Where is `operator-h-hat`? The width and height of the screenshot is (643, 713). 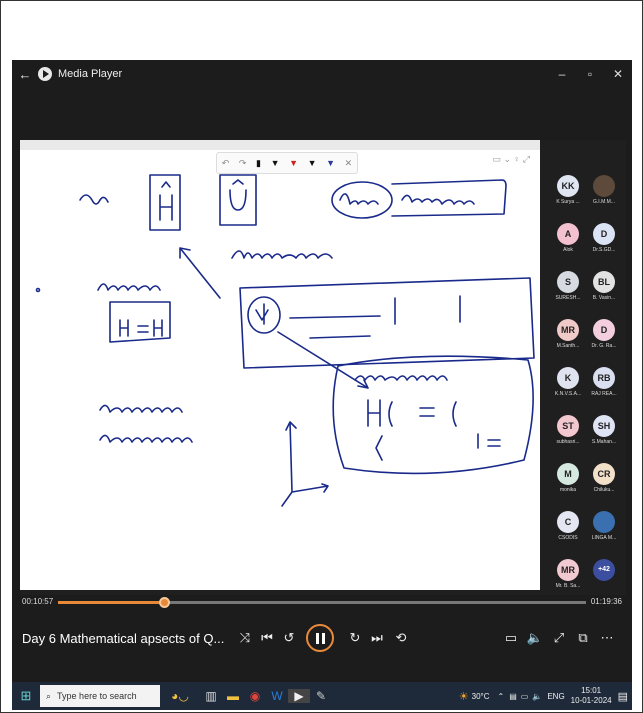
operator-h-hat is located at coordinates (166, 201).